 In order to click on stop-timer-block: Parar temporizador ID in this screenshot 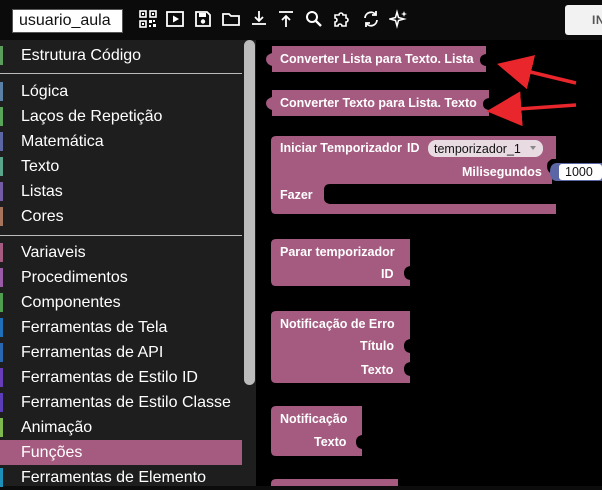, I will do `click(340, 262)`.